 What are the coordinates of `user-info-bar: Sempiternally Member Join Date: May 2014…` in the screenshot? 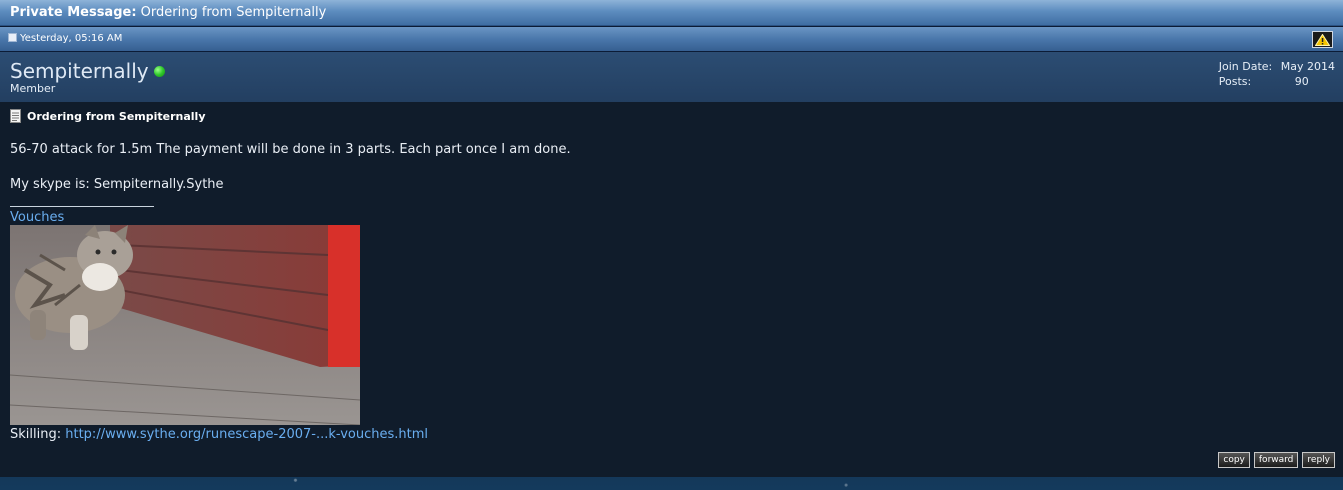 It's located at (671, 77).